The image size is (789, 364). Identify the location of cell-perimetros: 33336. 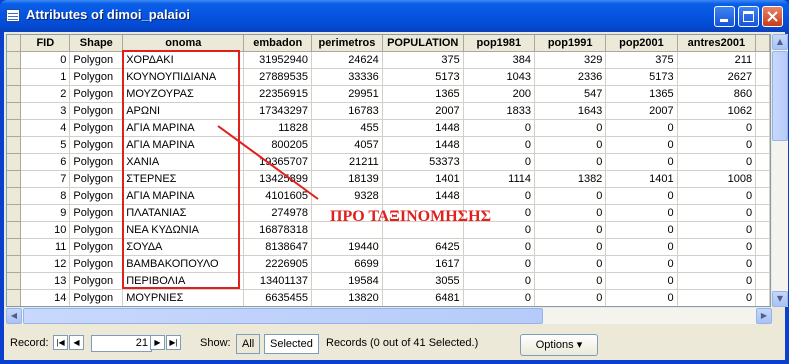
(347, 77).